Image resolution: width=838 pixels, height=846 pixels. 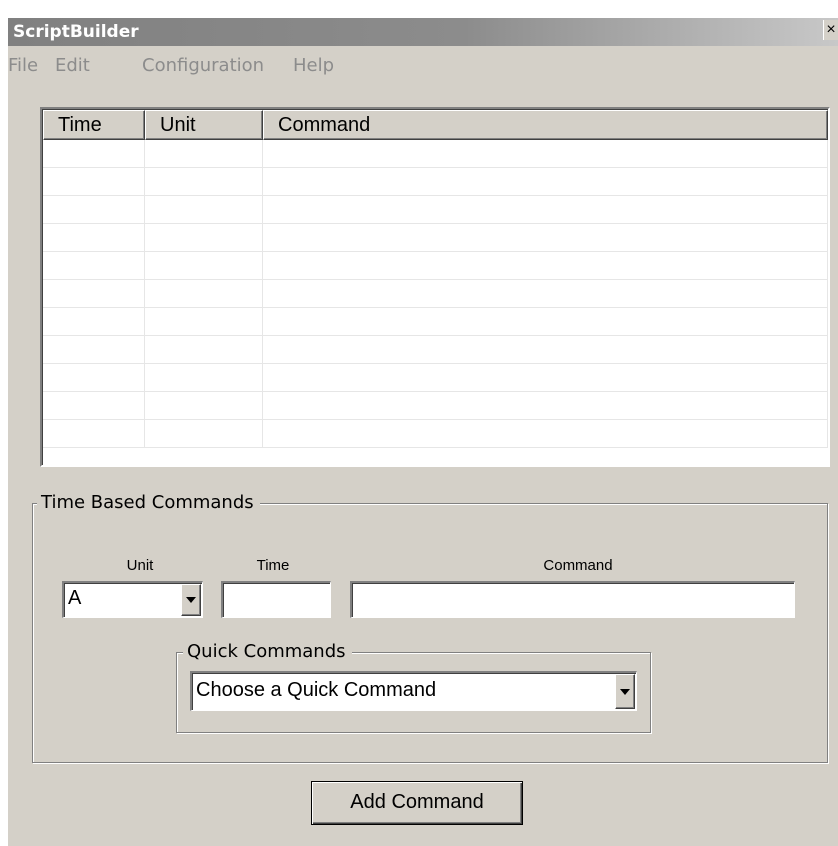 I want to click on list-header: Time Unit Command, so click(x=435, y=125).